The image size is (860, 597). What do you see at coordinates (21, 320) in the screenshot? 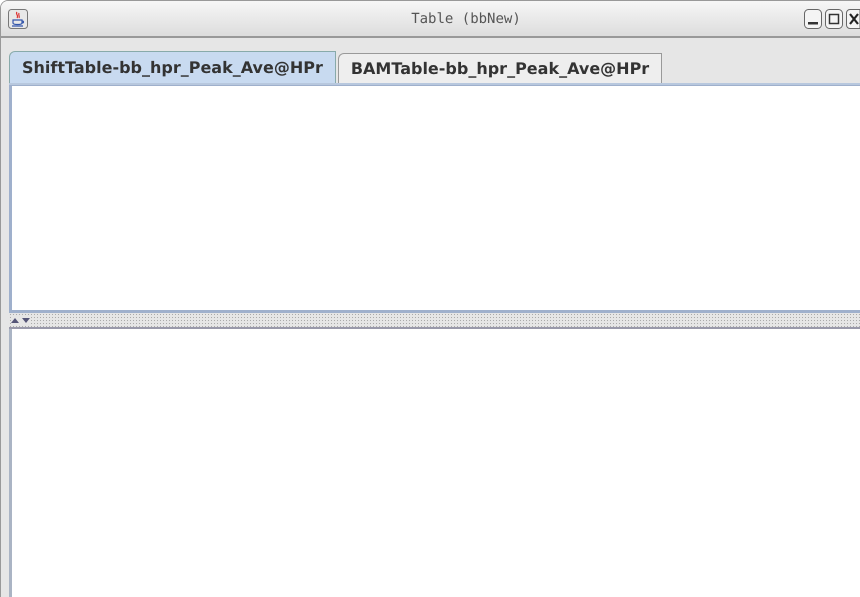
I see `expand-collapse-arrows-icon` at bounding box center [21, 320].